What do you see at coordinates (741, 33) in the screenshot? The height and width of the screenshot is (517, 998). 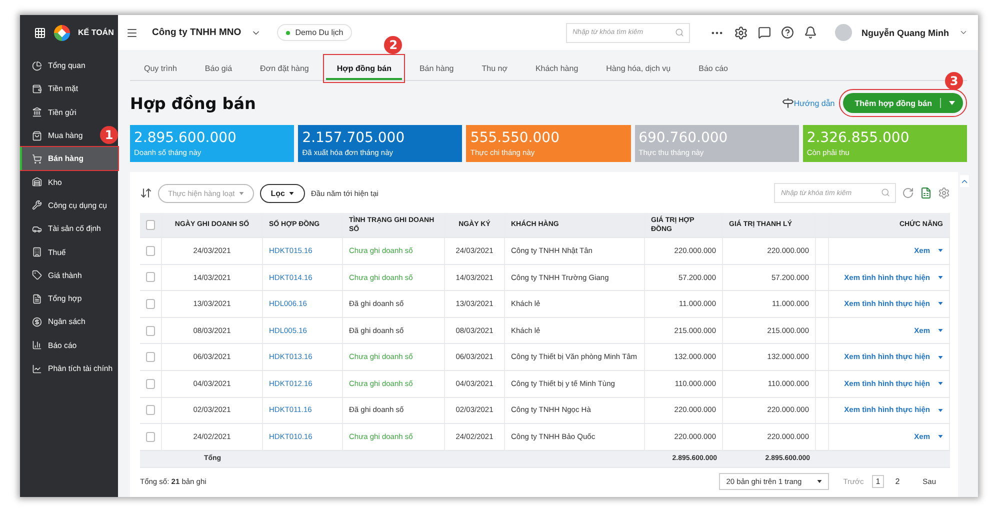 I see `settings-icon` at bounding box center [741, 33].